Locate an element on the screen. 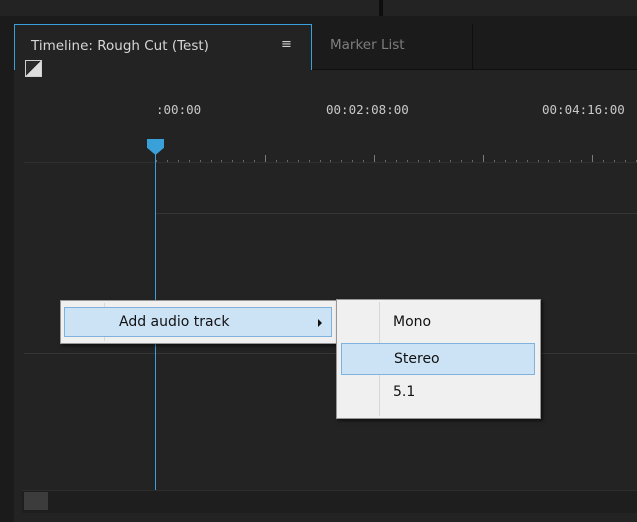  context-menu: Add audio track is located at coordinates (199, 322).